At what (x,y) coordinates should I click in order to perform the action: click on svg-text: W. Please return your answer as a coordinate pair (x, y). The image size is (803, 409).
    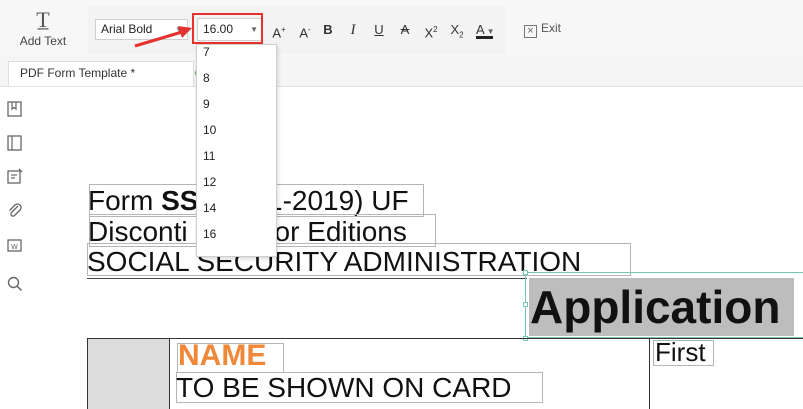
    Looking at the image, I should click on (14, 247).